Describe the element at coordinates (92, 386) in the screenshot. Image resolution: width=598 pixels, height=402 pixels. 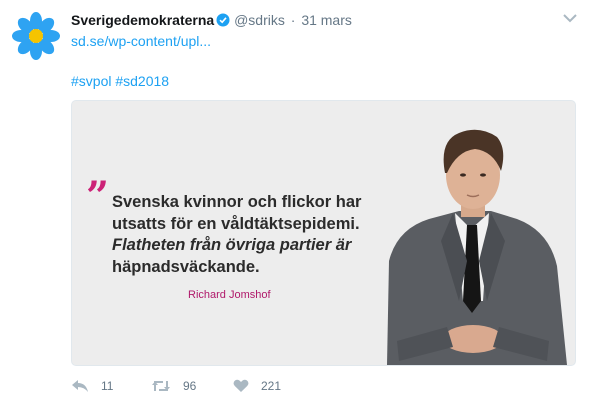
I see `reply-button: 11` at that location.